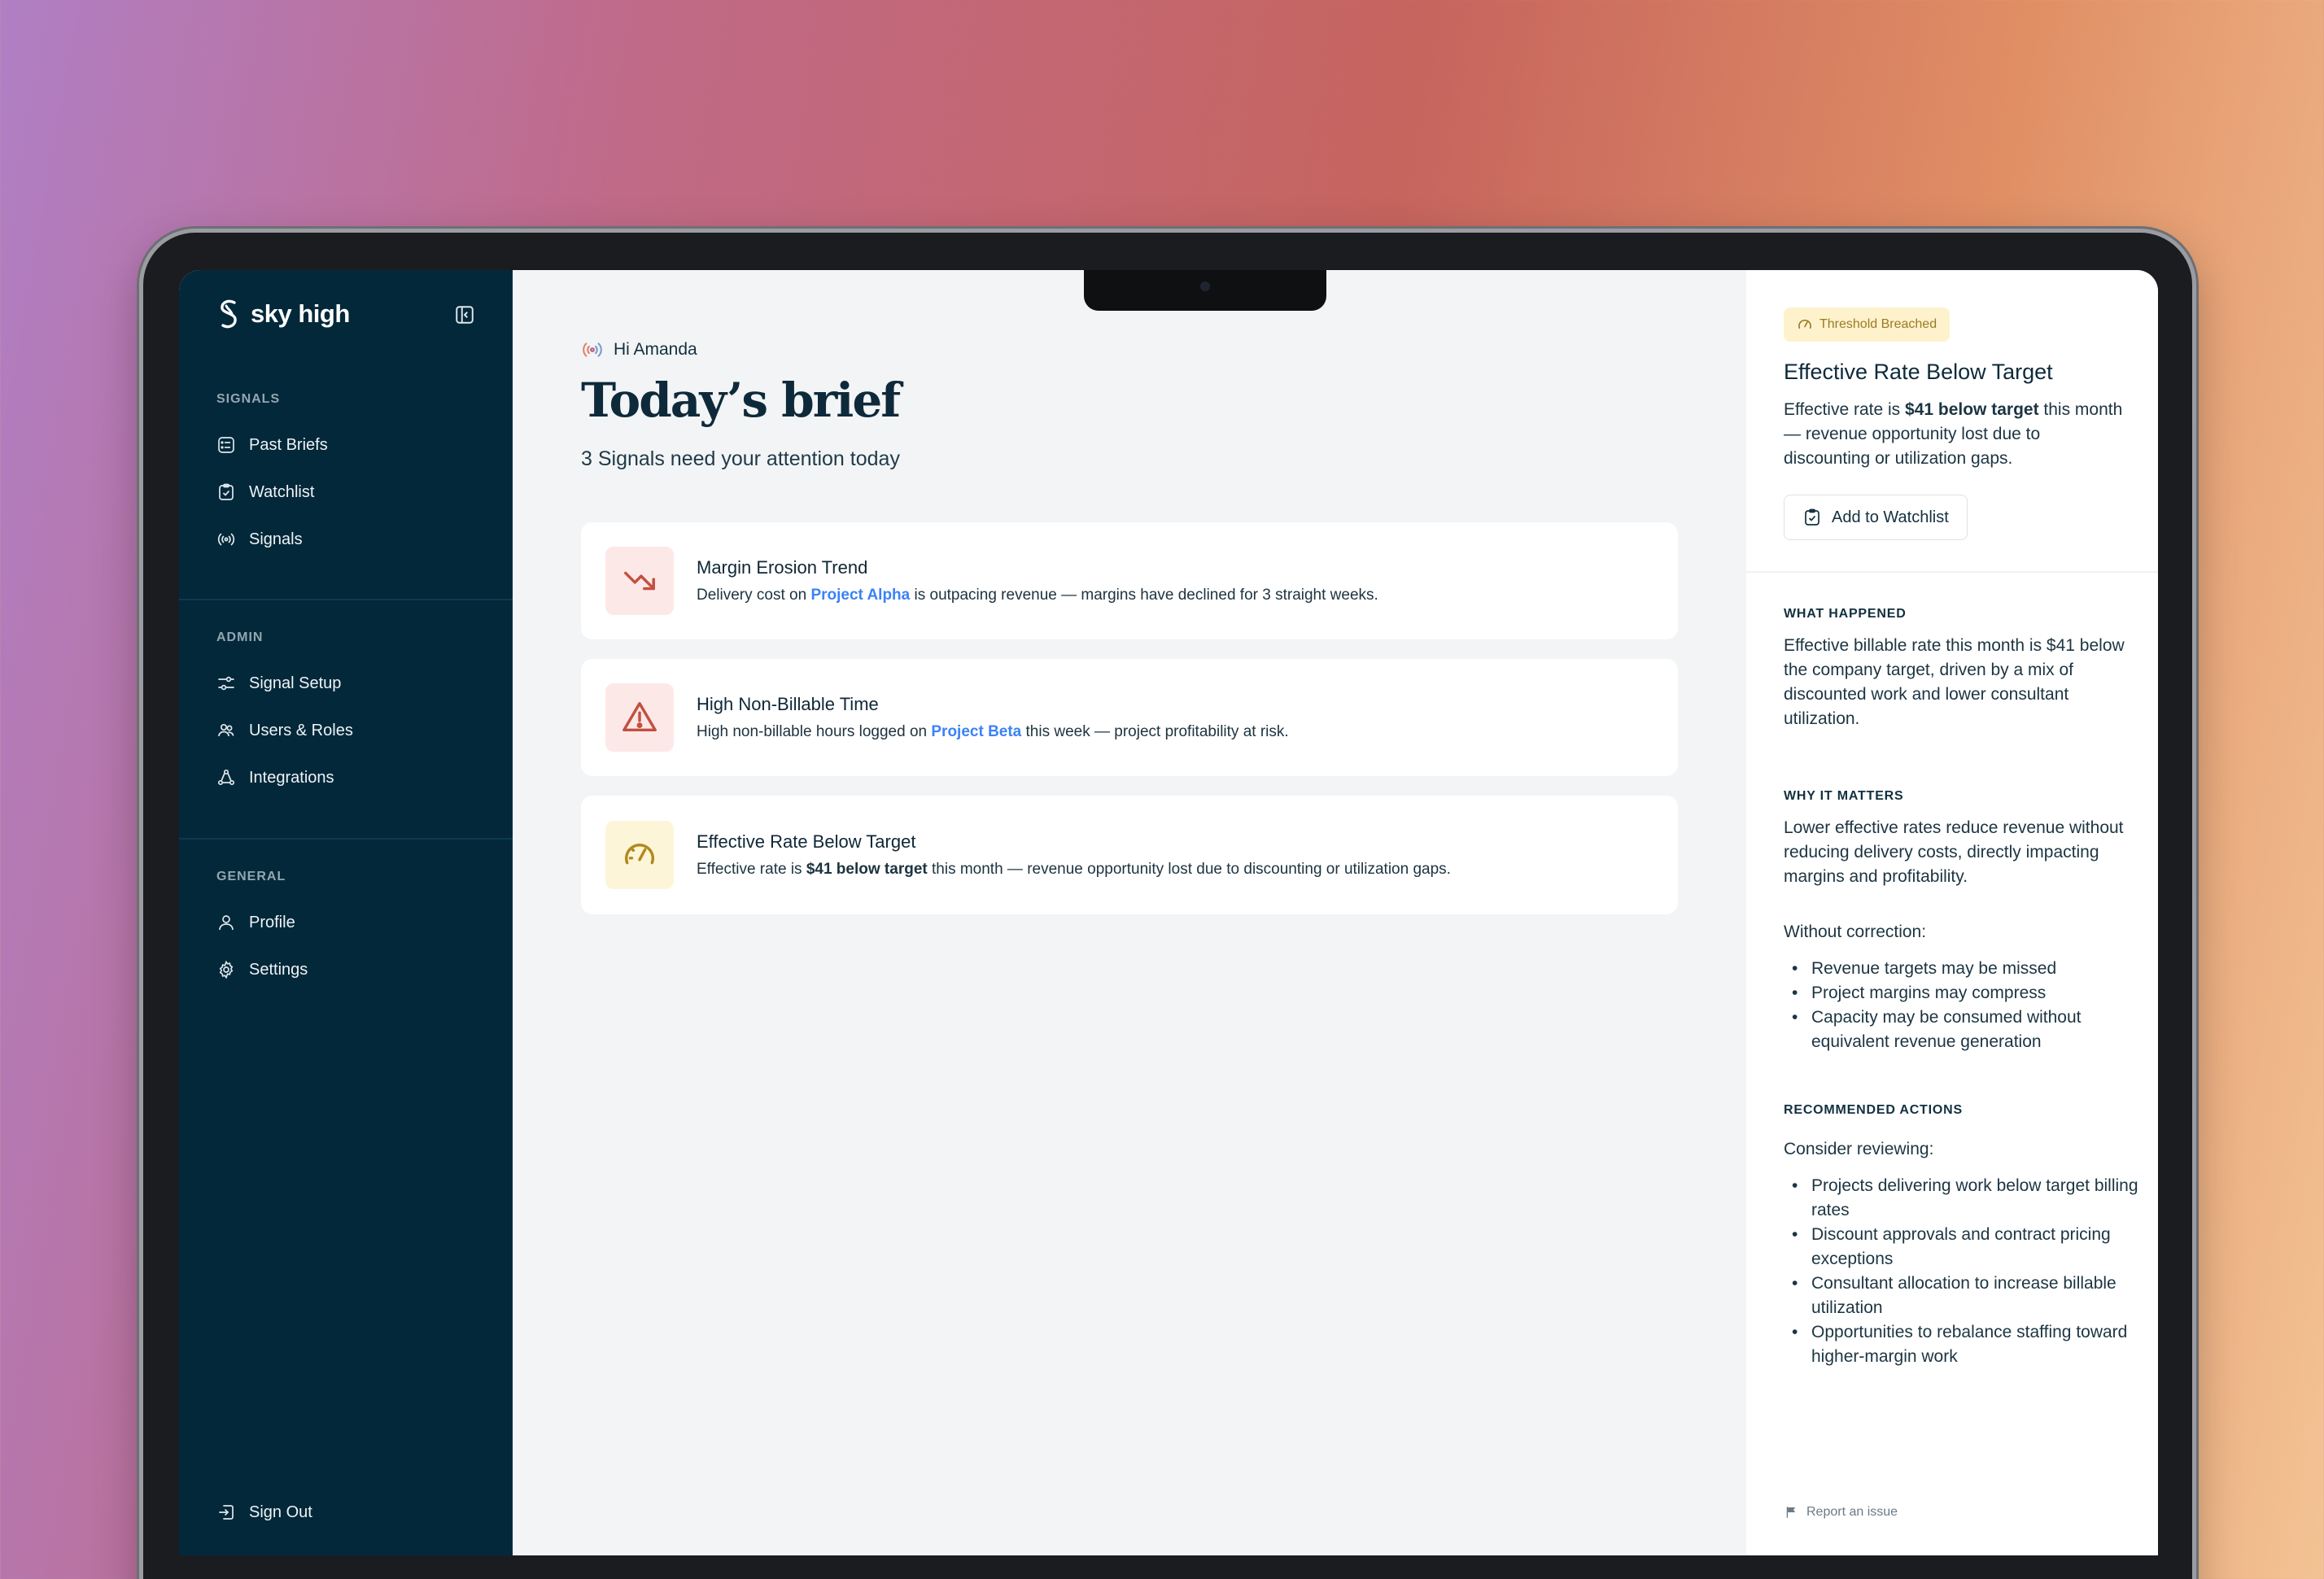 Image resolution: width=2324 pixels, height=1579 pixels. What do you see at coordinates (300, 313) in the screenshot?
I see `brand-name: sky high` at bounding box center [300, 313].